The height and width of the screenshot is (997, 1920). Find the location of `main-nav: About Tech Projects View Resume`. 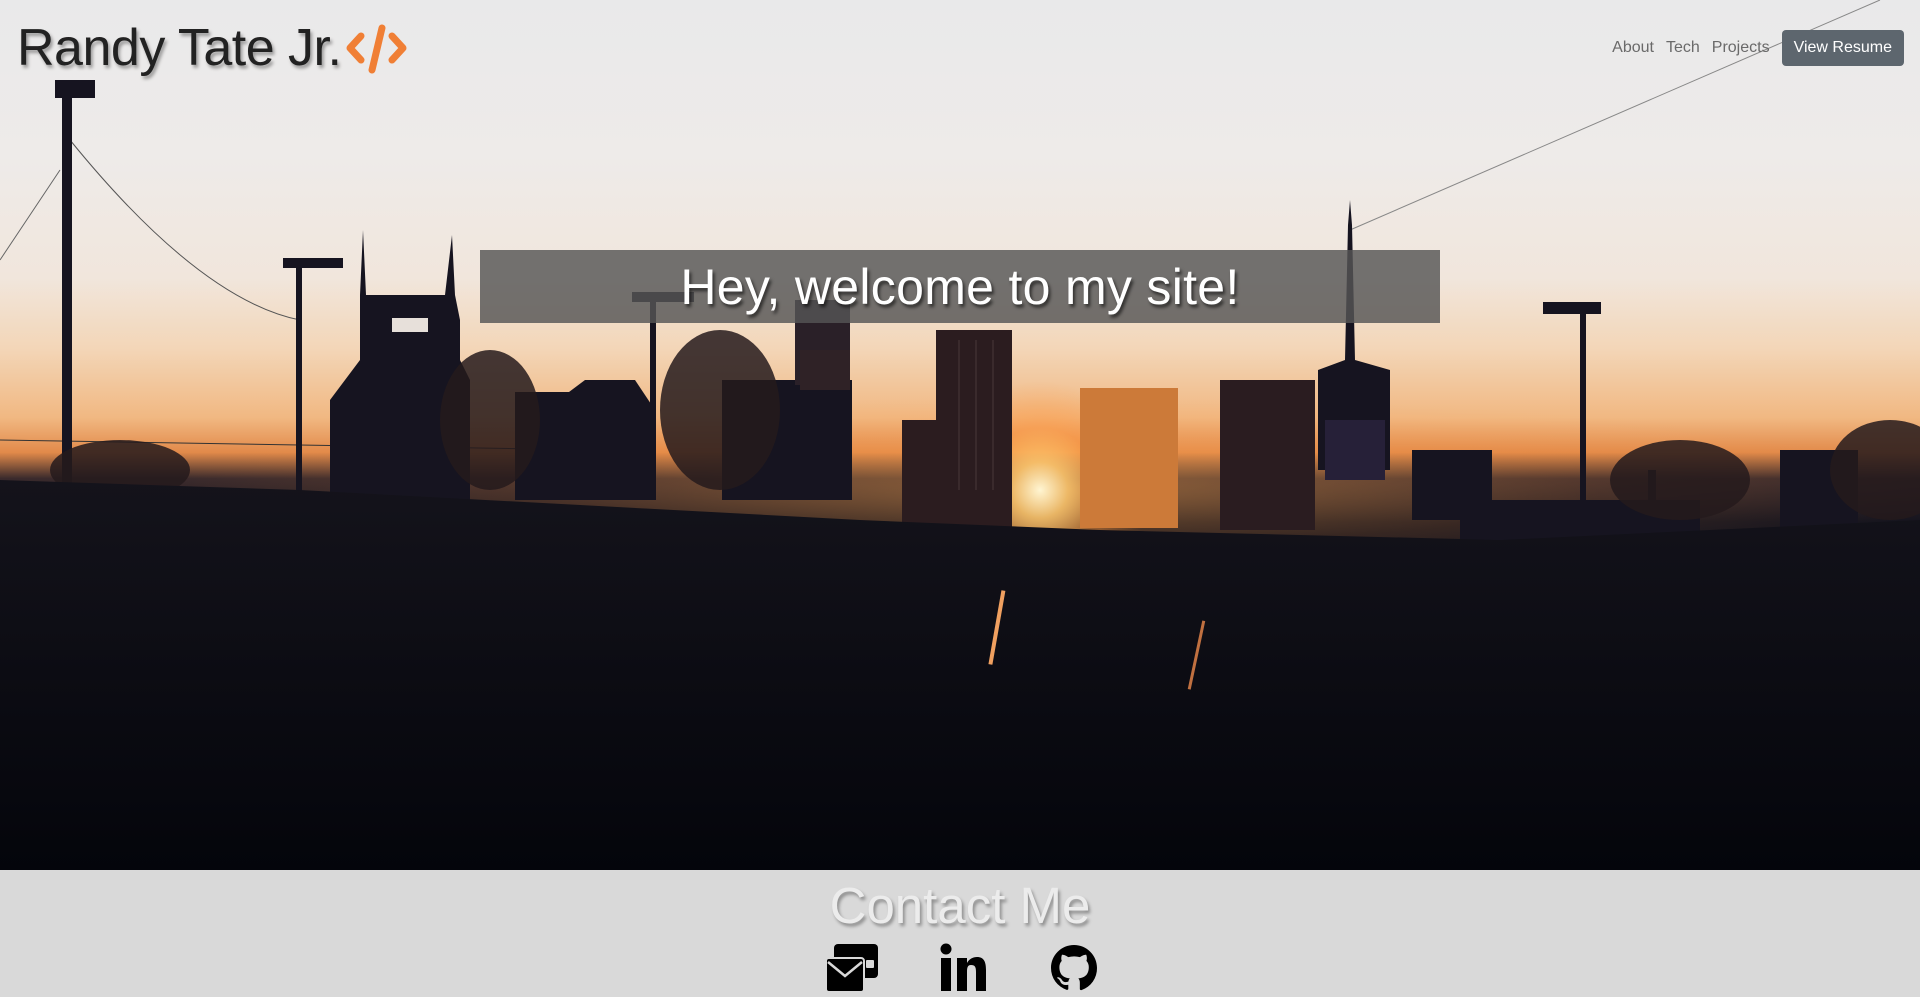

main-nav: About Tech Projects View Resume is located at coordinates (1758, 48).